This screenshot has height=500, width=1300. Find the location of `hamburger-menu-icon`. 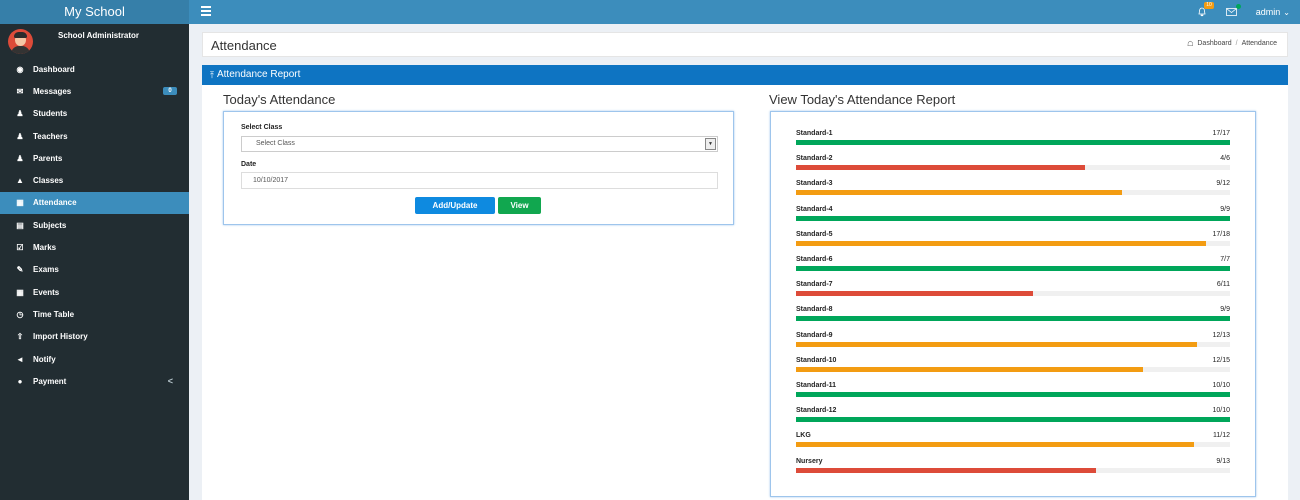

hamburger-menu-icon is located at coordinates (206, 11).